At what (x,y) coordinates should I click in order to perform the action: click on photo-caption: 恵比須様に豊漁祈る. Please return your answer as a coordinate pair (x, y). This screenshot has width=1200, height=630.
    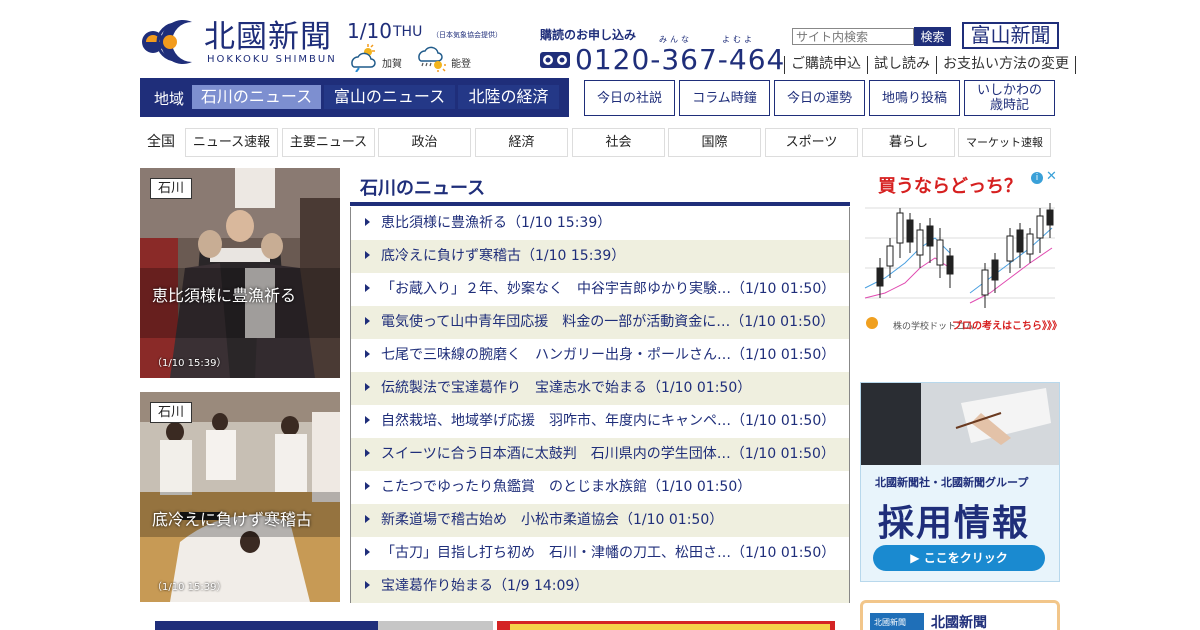
    Looking at the image, I should click on (224, 294).